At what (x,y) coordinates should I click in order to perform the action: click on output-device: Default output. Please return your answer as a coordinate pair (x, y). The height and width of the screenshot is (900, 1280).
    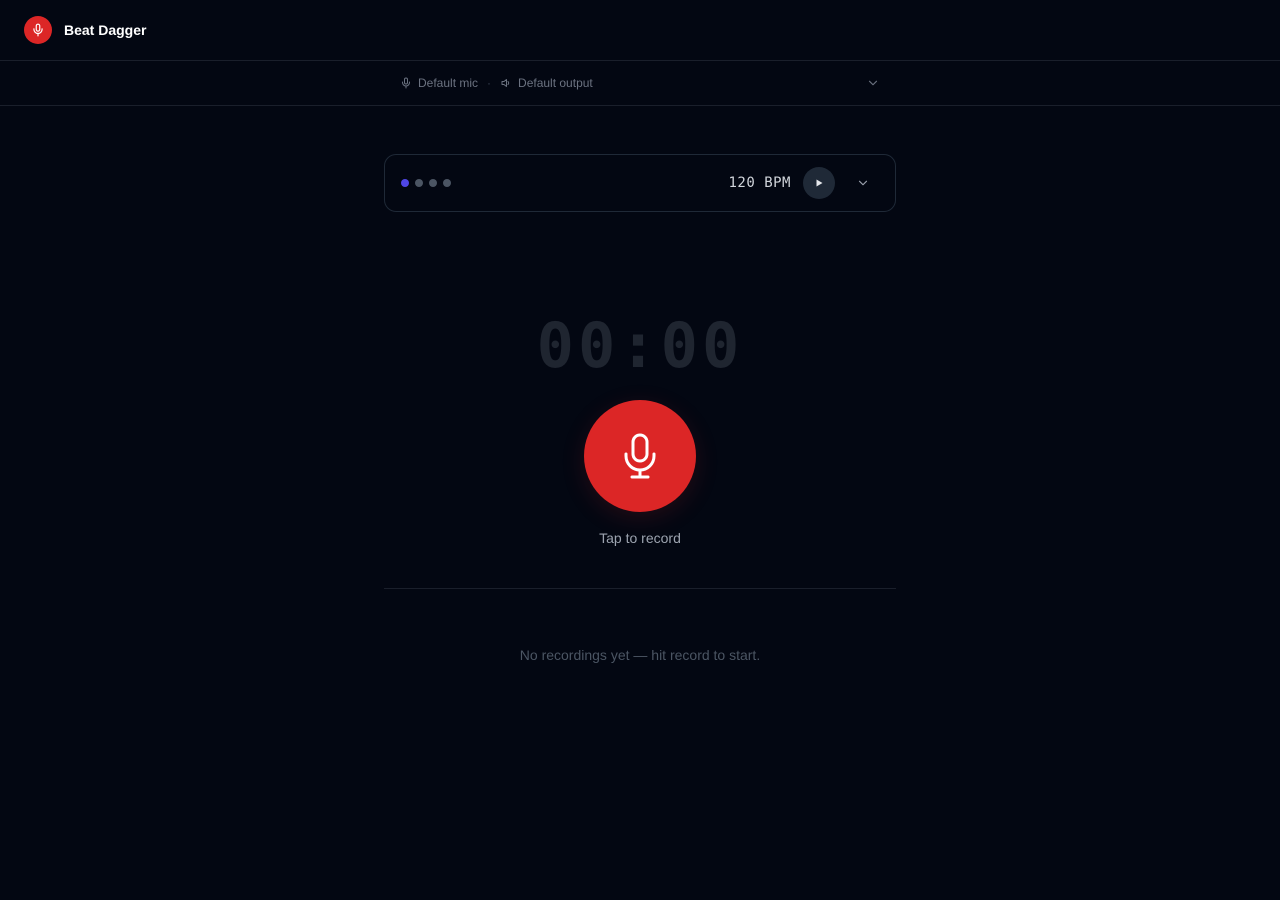
    Looking at the image, I should click on (546, 83).